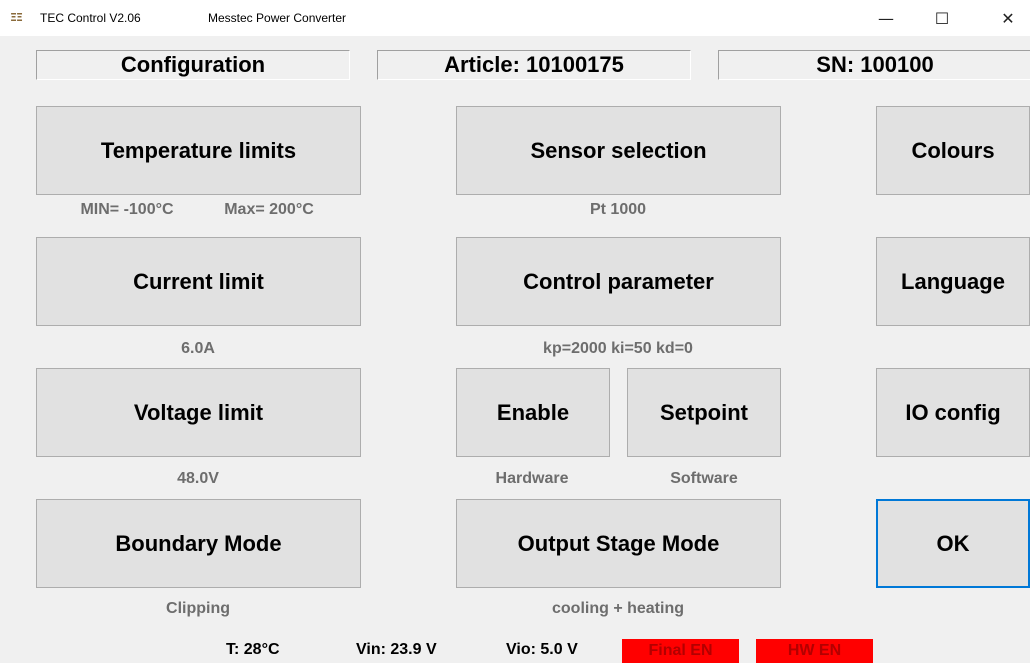 This screenshot has width=1030, height=663. Describe the element at coordinates (198, 412) in the screenshot. I see `voltage-limit-button: Voltage limit` at that location.